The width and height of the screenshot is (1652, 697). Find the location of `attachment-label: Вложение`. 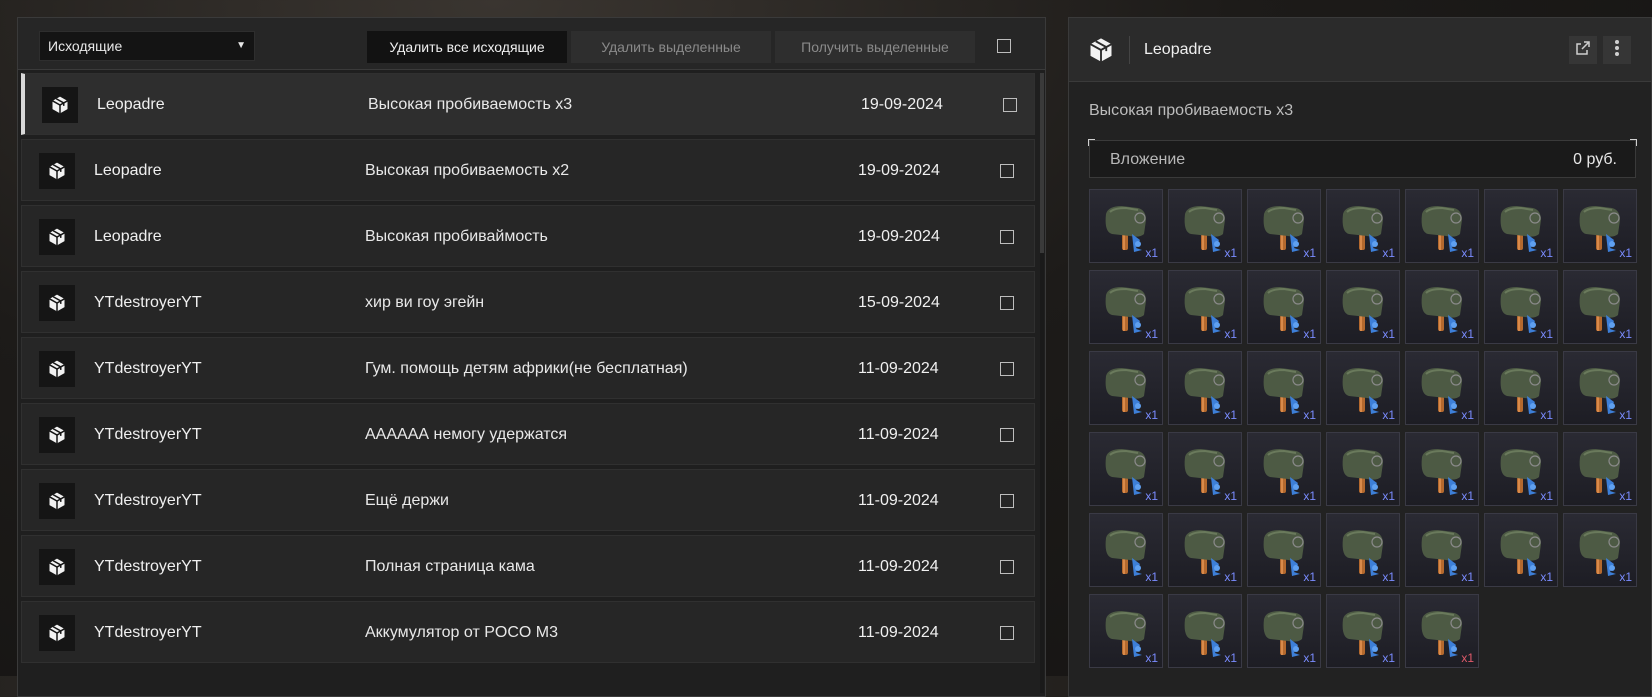

attachment-label: Вложение is located at coordinates (1148, 159).